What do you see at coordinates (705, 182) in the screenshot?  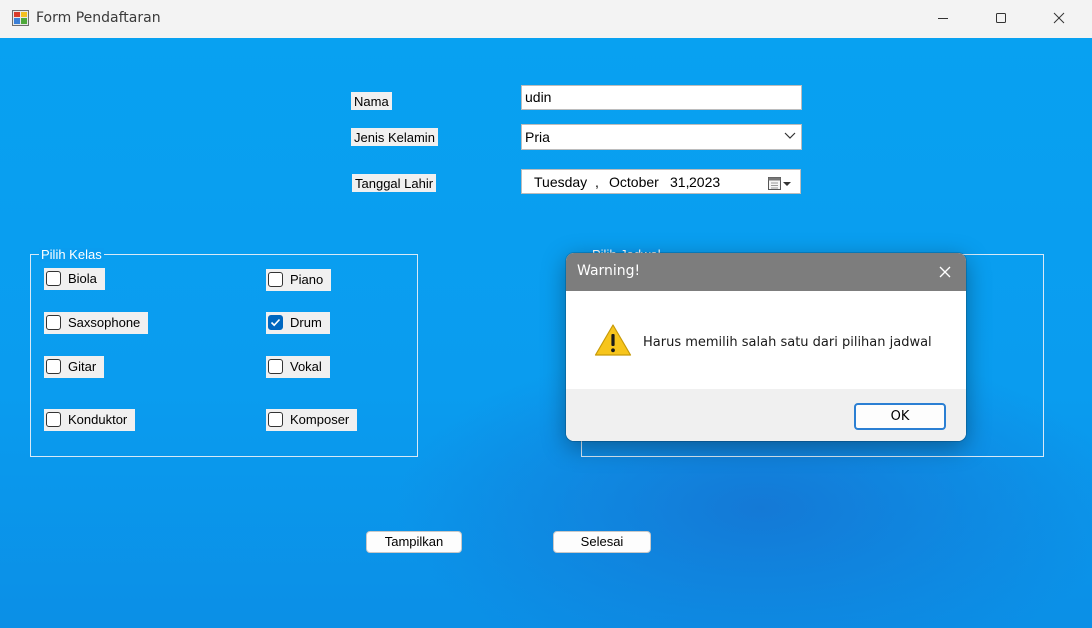 I see `date-year: 2023` at bounding box center [705, 182].